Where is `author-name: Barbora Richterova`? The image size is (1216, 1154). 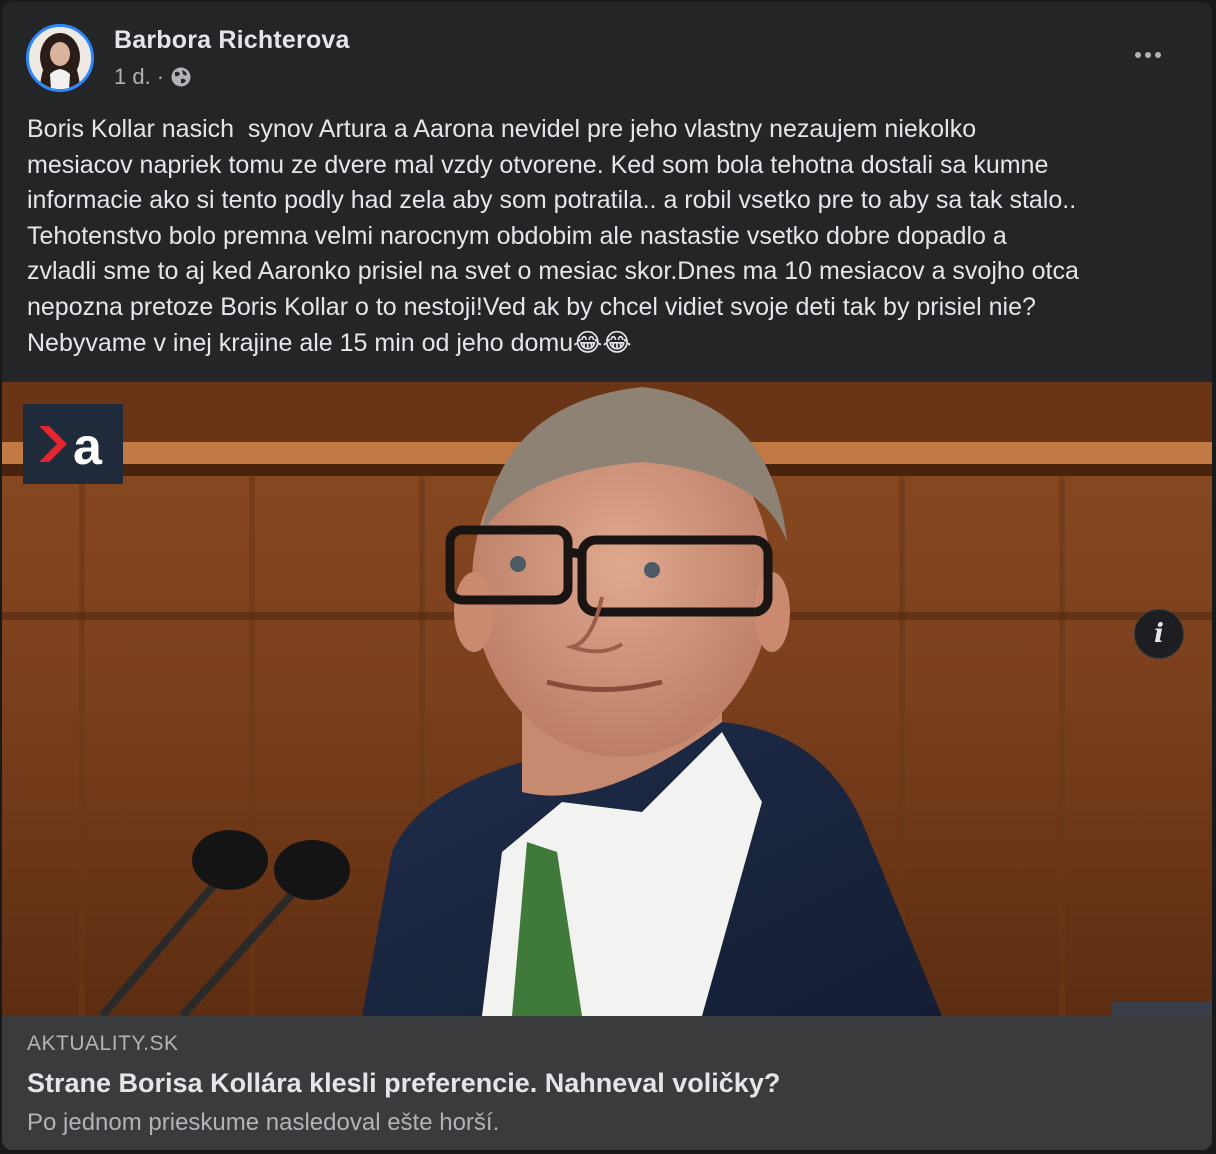
author-name: Barbora Richterova is located at coordinates (232, 40).